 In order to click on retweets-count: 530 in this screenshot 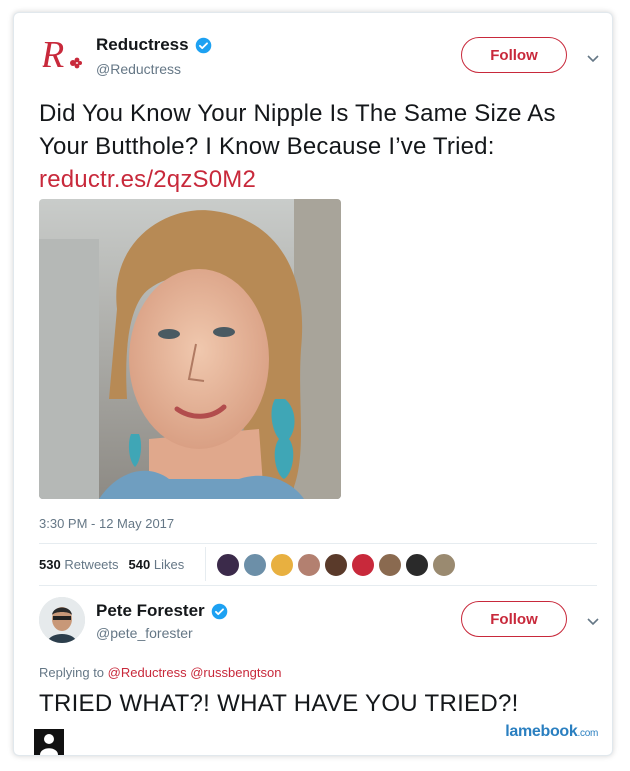, I will do `click(50, 564)`.